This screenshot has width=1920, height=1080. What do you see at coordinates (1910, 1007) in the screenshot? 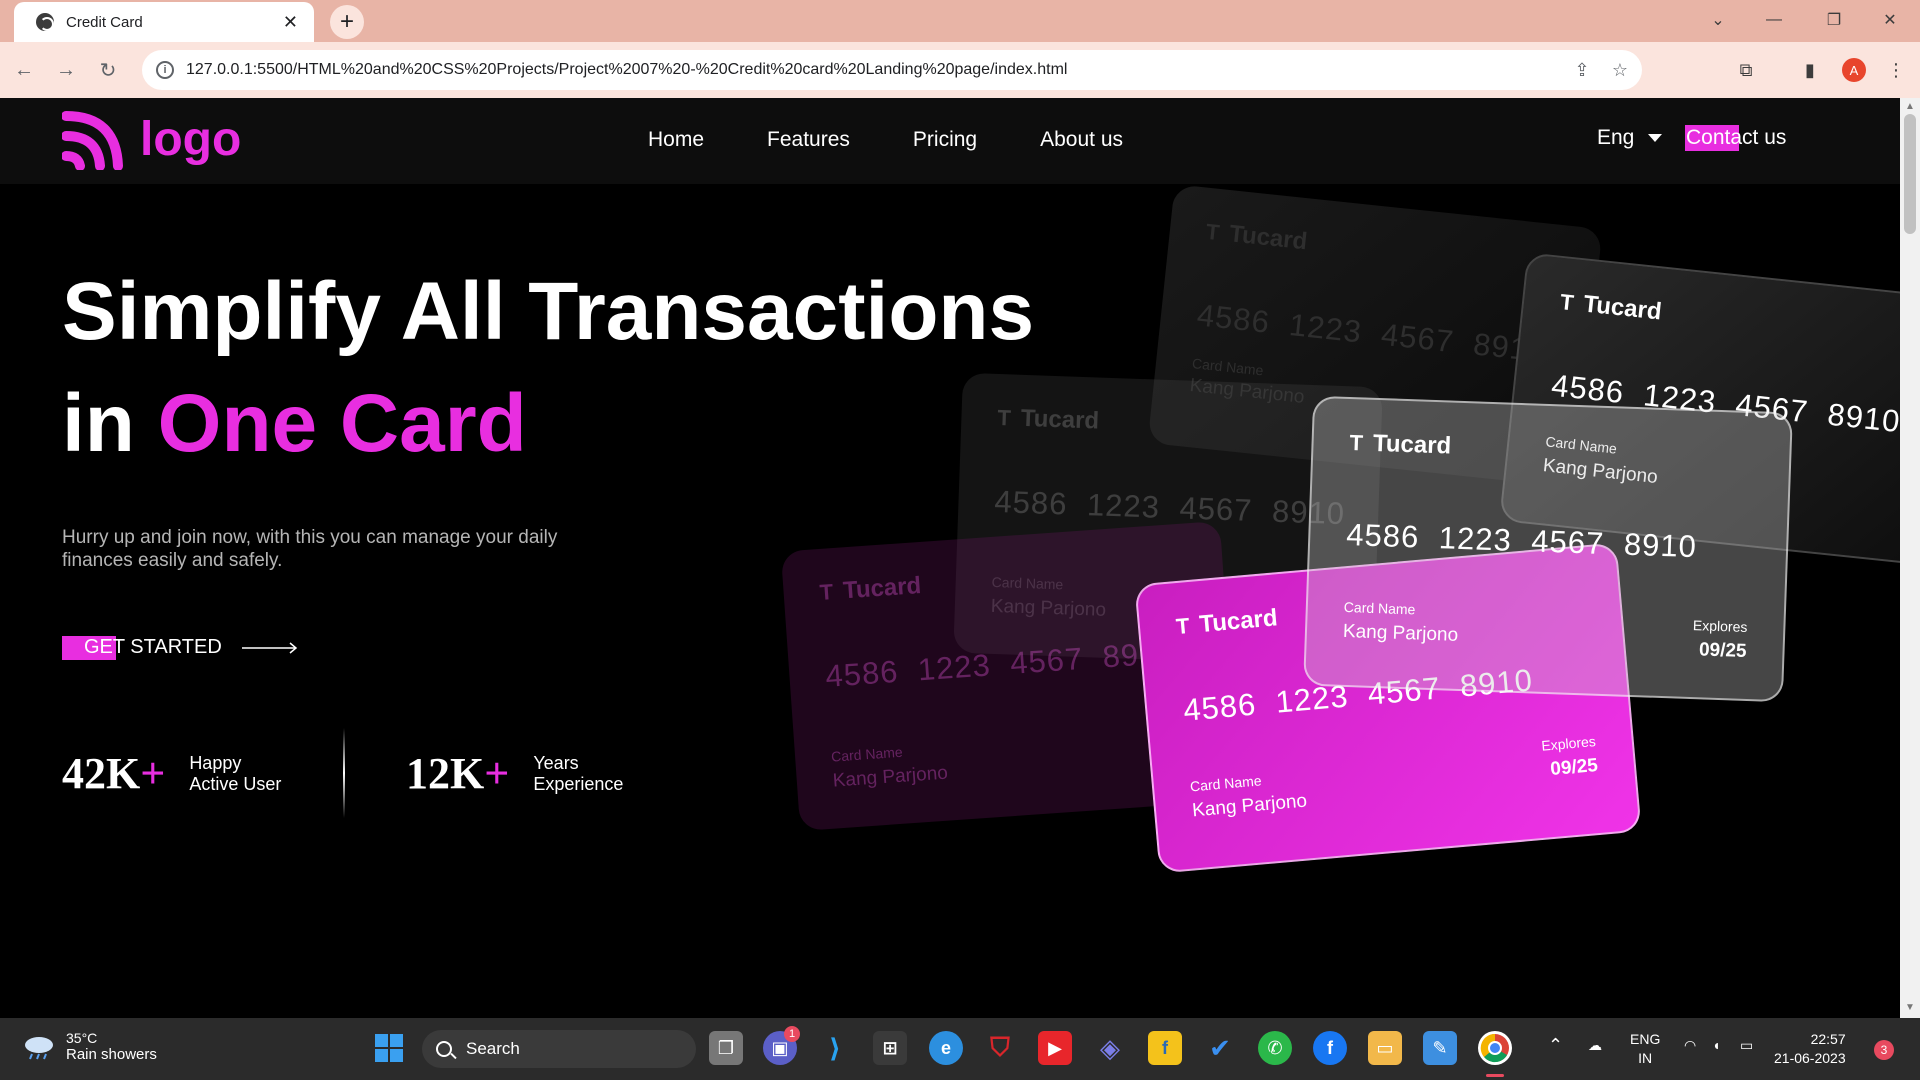
I see `scroll-down-icon: ▼` at bounding box center [1910, 1007].